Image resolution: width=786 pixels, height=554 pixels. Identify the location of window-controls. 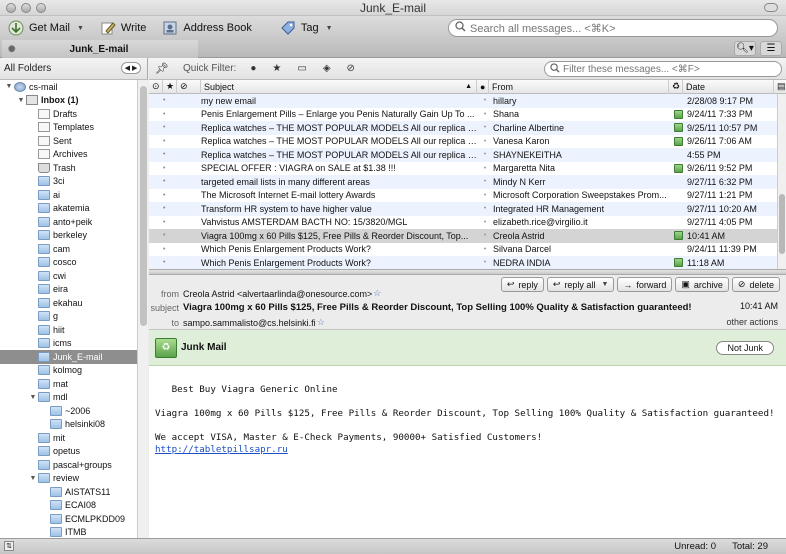
(26, 8).